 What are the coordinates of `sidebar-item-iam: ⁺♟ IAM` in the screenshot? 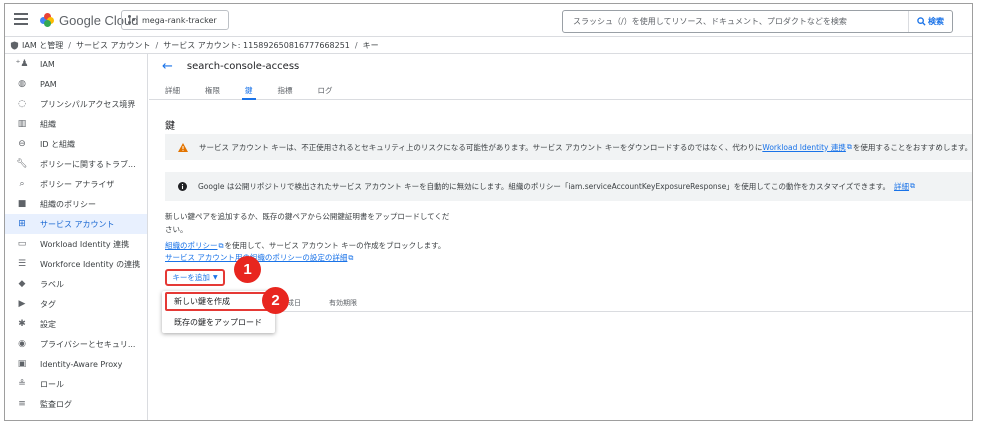 It's located at (76, 64).